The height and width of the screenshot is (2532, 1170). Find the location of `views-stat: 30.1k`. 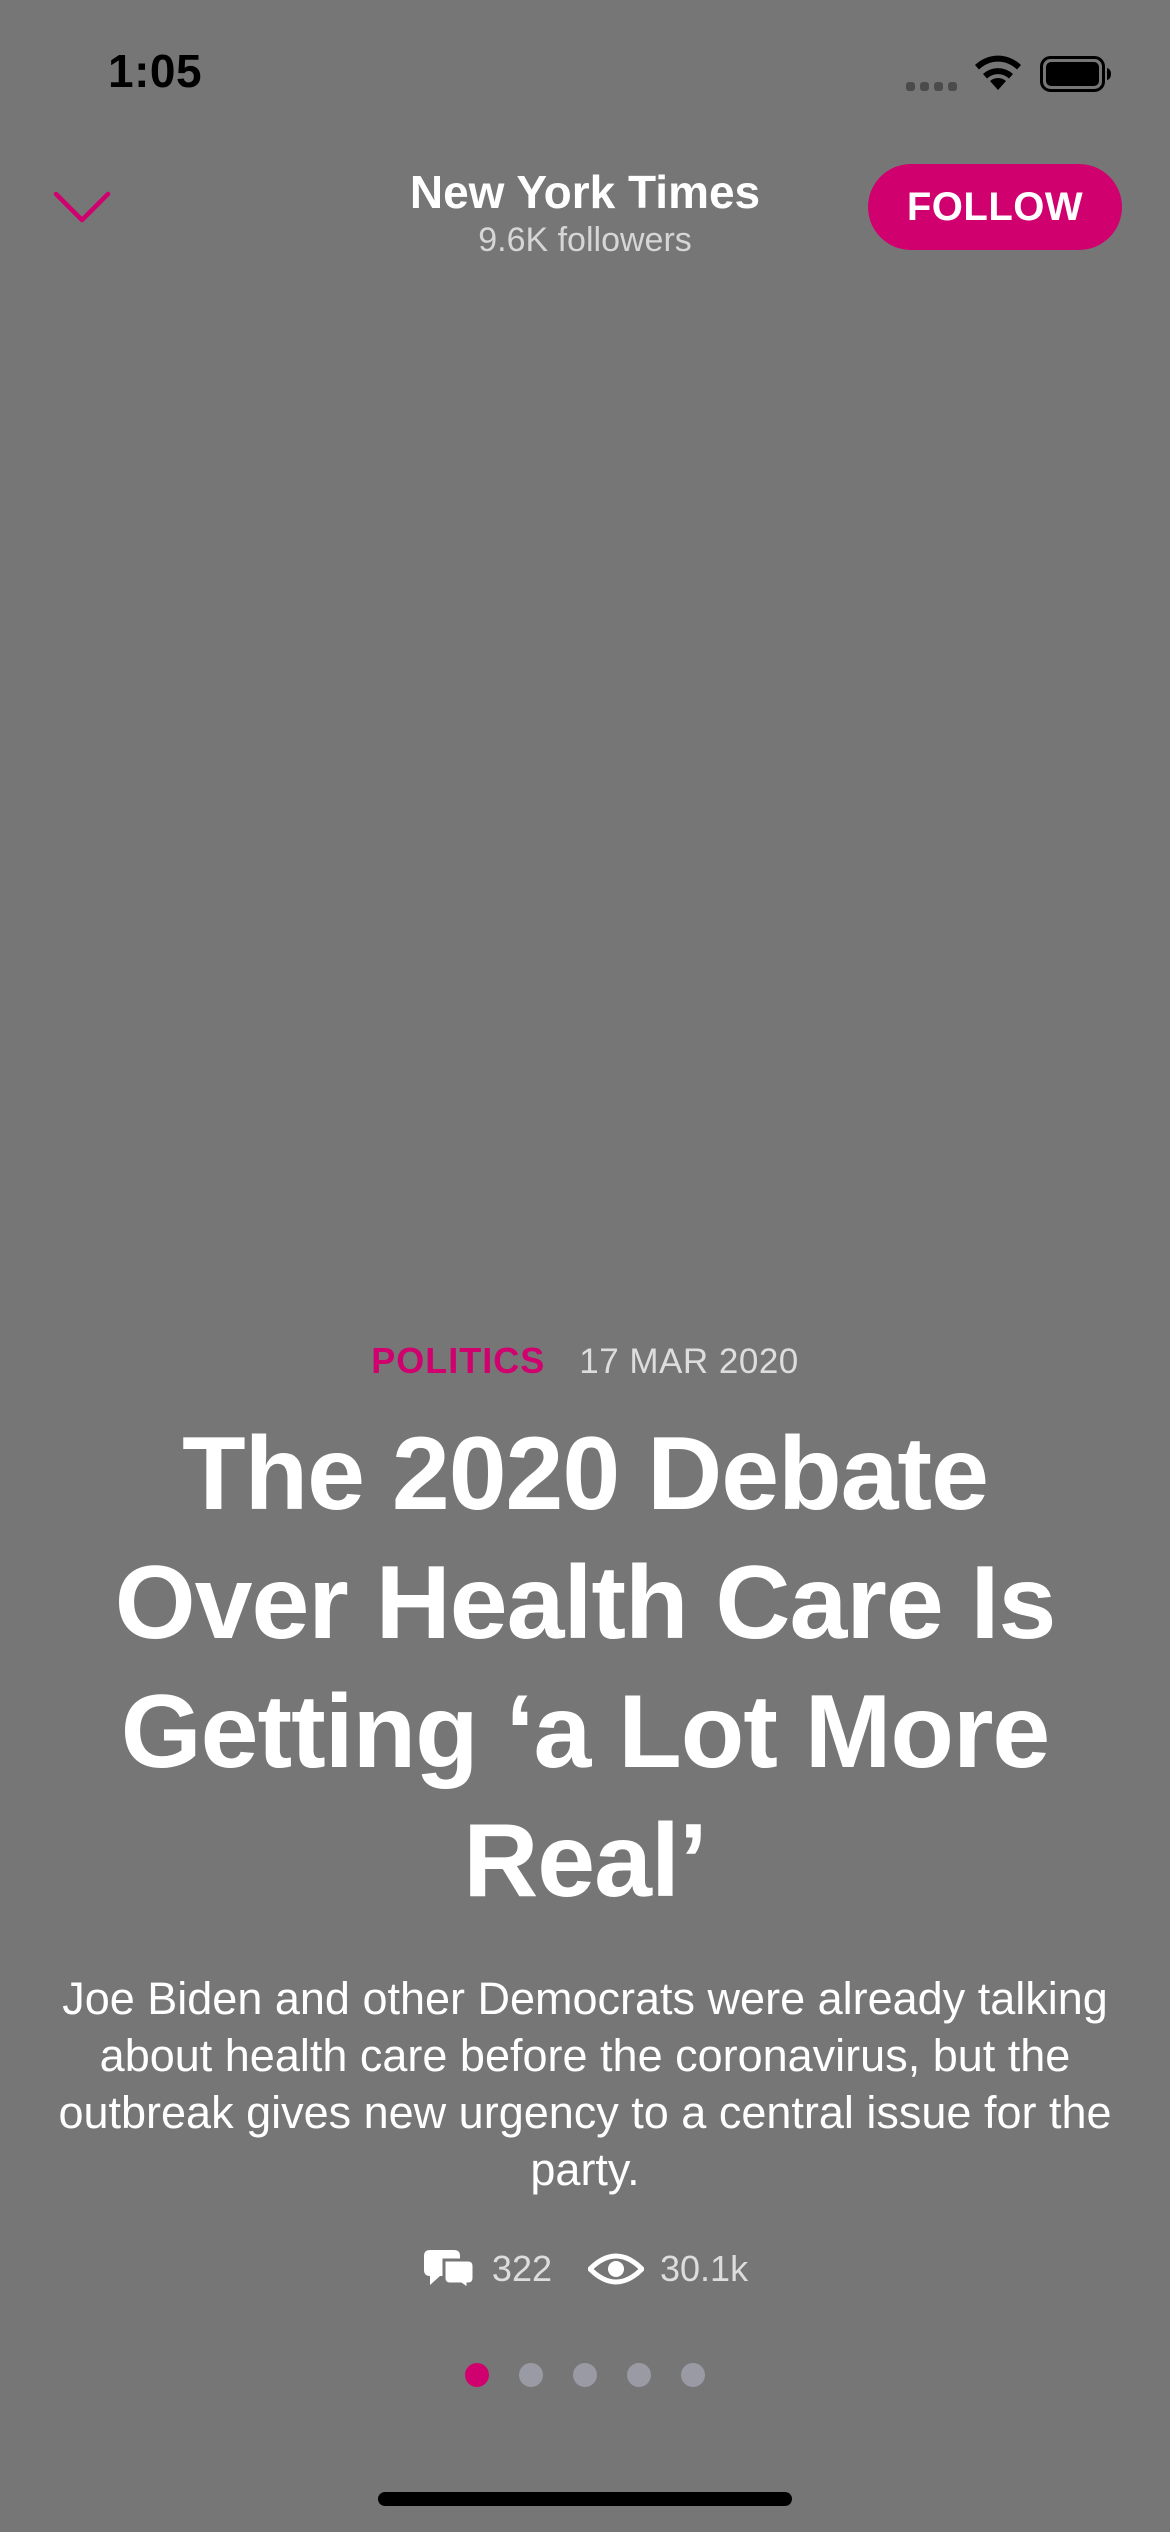

views-stat: 30.1k is located at coordinates (668, 2269).